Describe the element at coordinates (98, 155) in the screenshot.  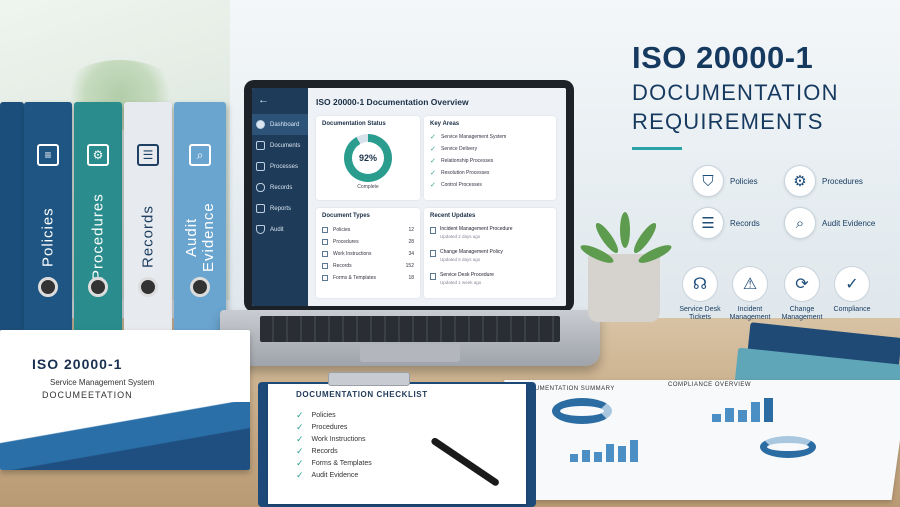
I see `gear-icon: ⚙` at that location.